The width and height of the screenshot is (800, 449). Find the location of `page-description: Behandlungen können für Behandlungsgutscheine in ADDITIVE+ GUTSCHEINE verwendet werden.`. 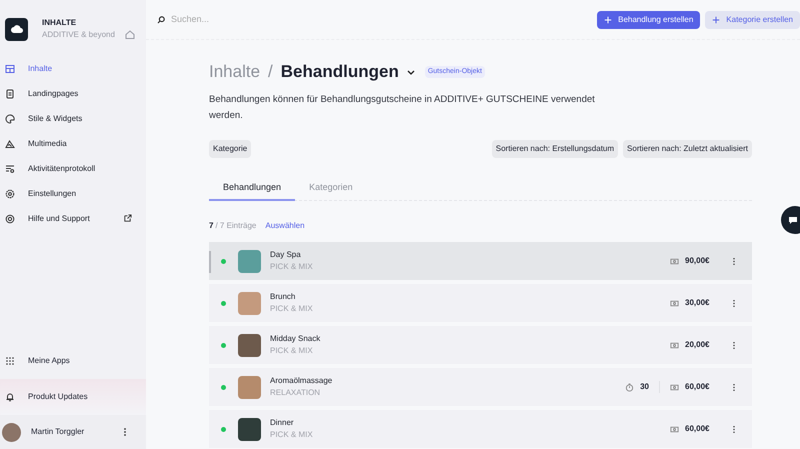

page-description: Behandlungen können für Behandlungsgutscheine in ADDITIVE+ GUTSCHEINE verwendet werden. is located at coordinates (402, 108).